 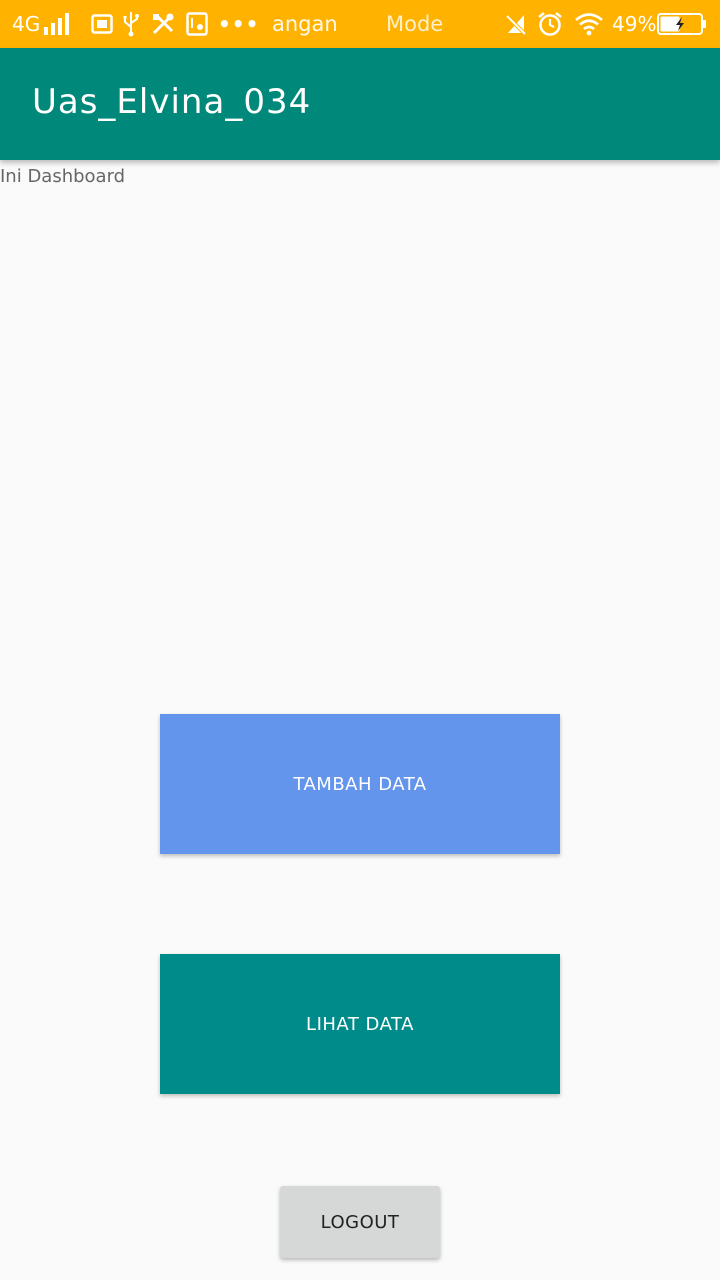 I want to click on ticker-text-right: Mode, so click(x=415, y=24).